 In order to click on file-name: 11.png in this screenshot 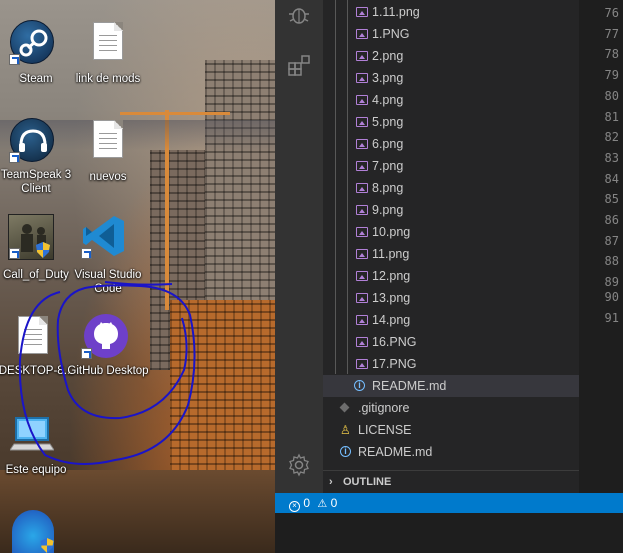, I will do `click(391, 254)`.